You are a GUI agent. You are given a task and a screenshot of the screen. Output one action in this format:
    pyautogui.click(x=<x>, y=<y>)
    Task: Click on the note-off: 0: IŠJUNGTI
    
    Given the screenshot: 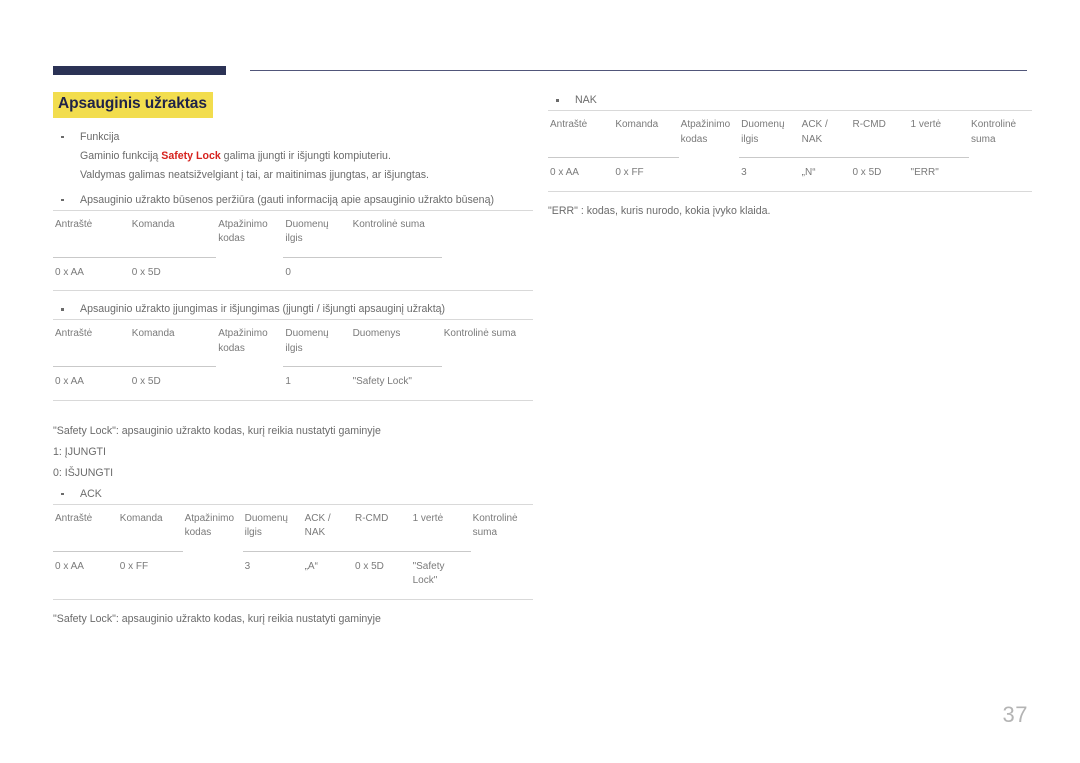 What is the action you would take?
    pyautogui.click(x=83, y=472)
    